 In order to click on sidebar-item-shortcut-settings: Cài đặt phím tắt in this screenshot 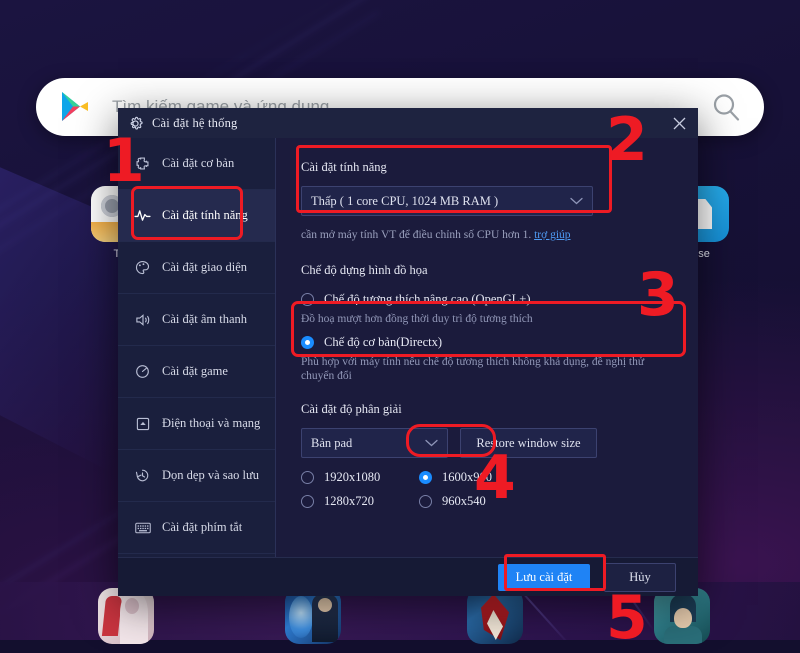, I will do `click(196, 528)`.